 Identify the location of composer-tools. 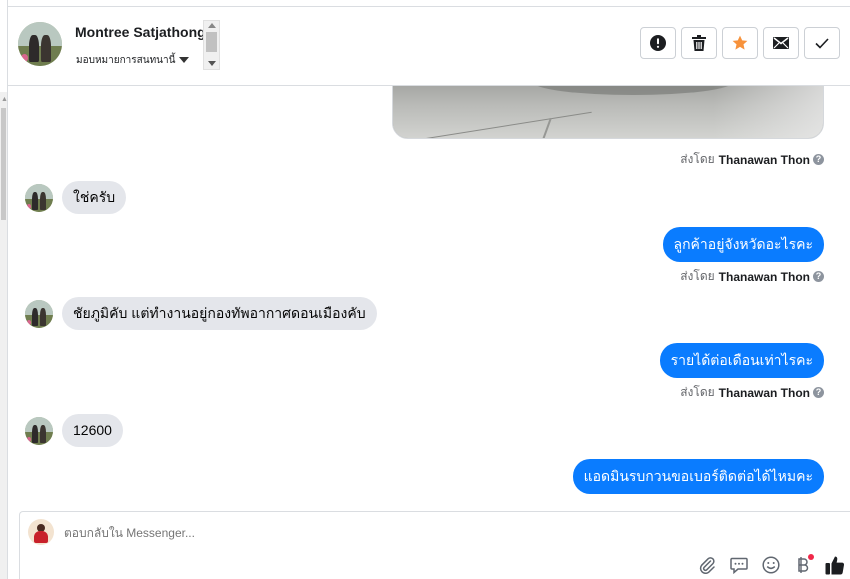
(771, 565).